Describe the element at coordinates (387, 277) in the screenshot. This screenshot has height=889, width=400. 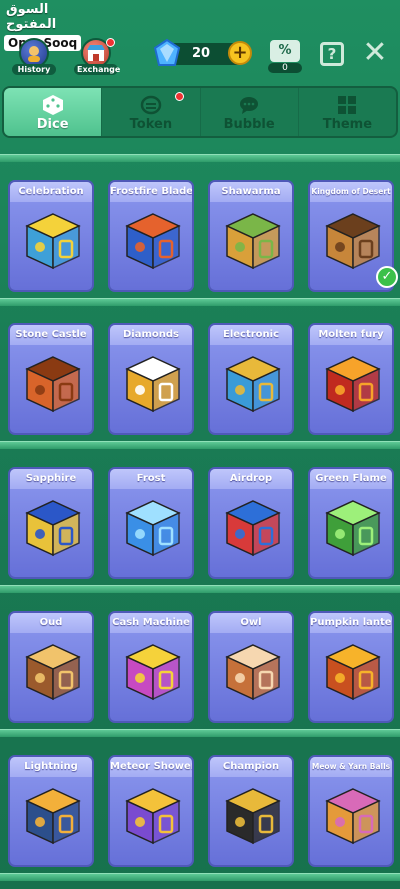
I see `selected-check-icon: ✓` at that location.